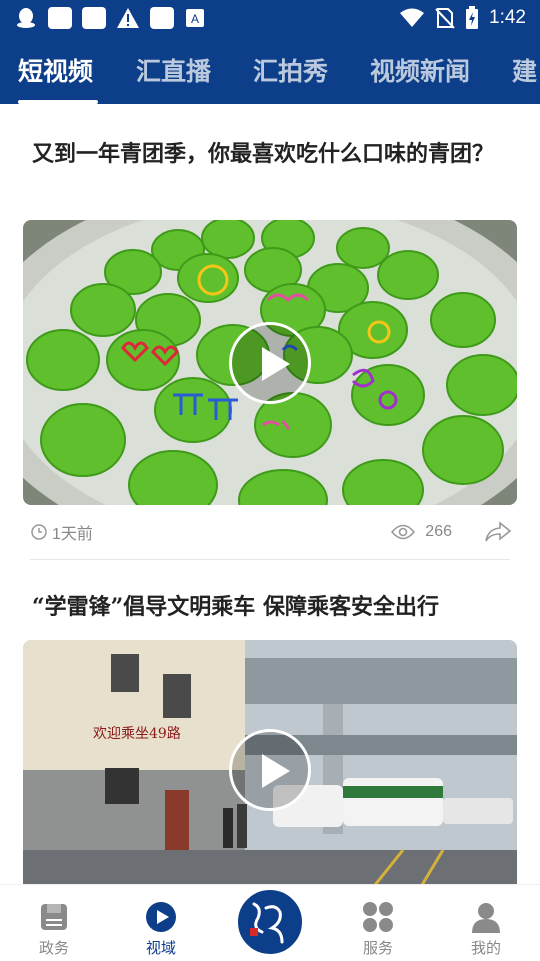  What do you see at coordinates (128, 18) in the screenshot?
I see `warning-icon` at bounding box center [128, 18].